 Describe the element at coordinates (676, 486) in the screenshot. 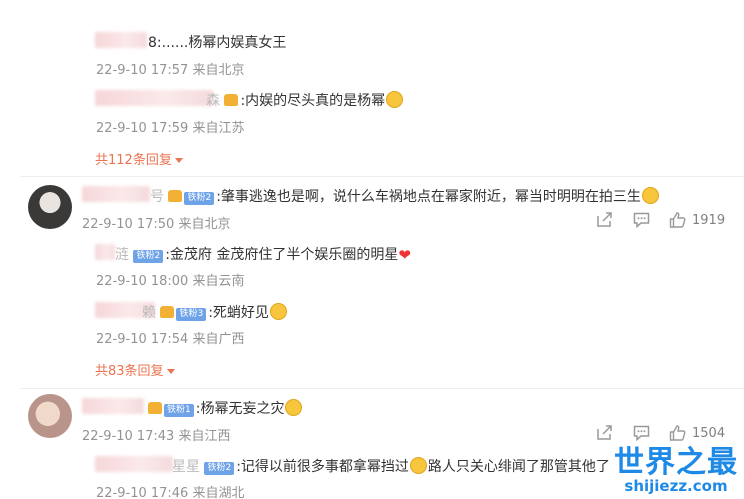

I see `watermark-url: shijiezz.com` at that location.